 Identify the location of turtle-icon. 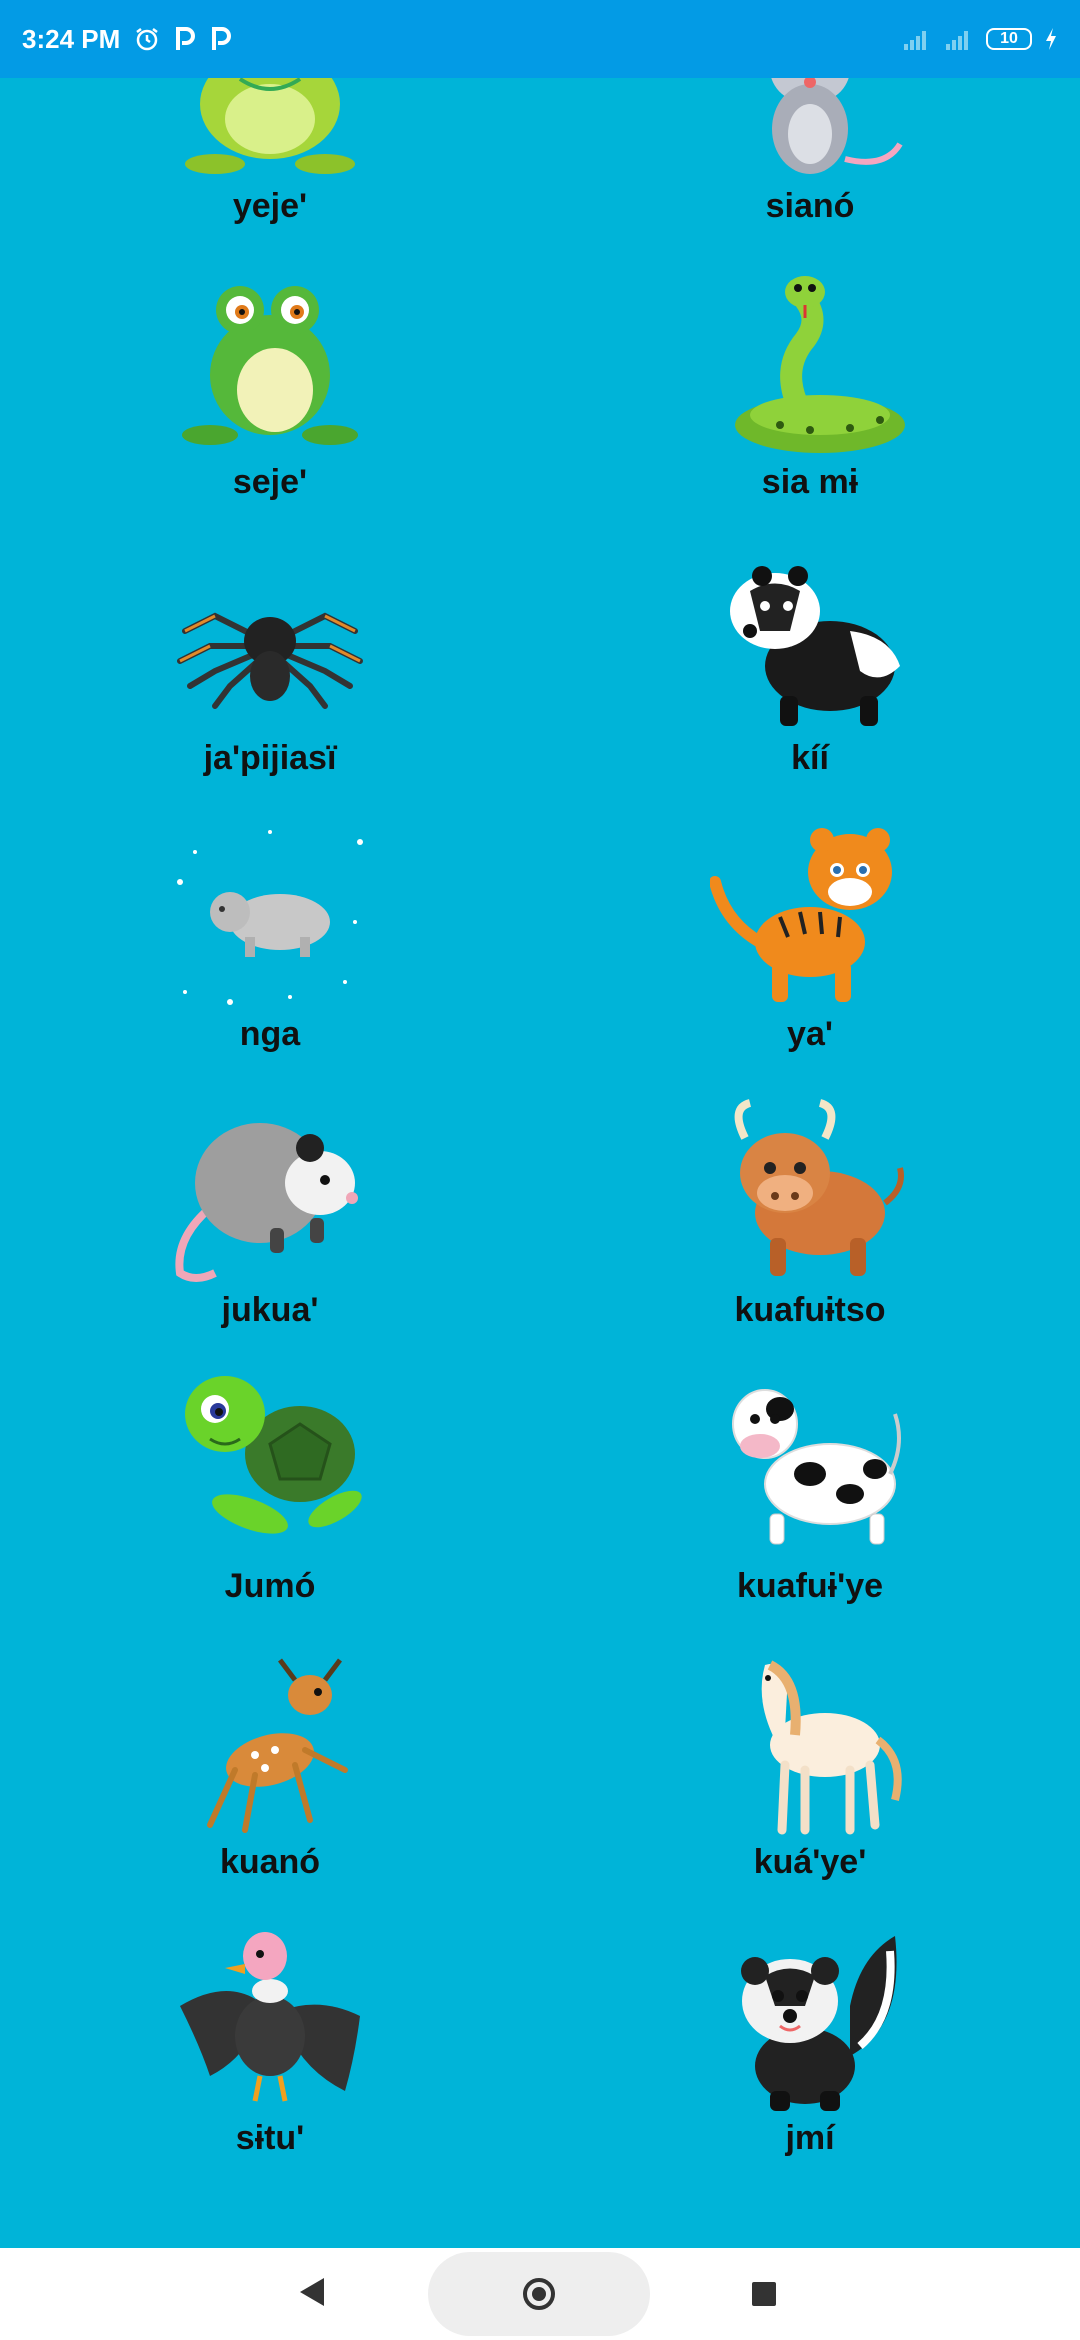
(273, 1455).